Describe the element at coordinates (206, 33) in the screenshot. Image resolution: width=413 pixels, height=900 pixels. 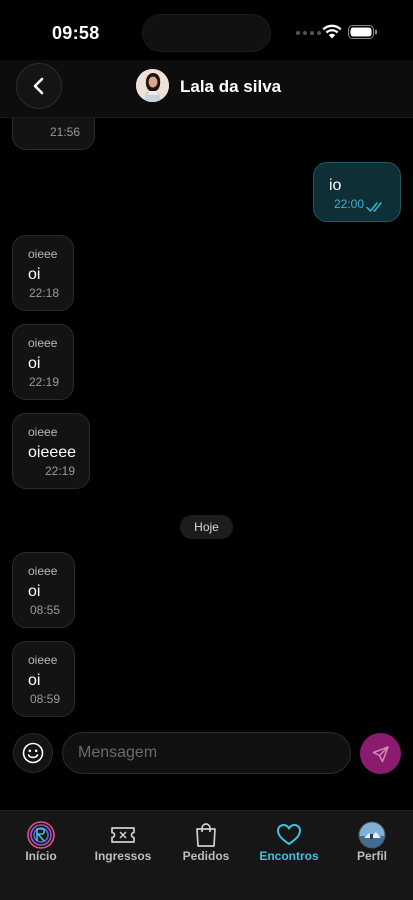
I see `dynamic-island` at that location.